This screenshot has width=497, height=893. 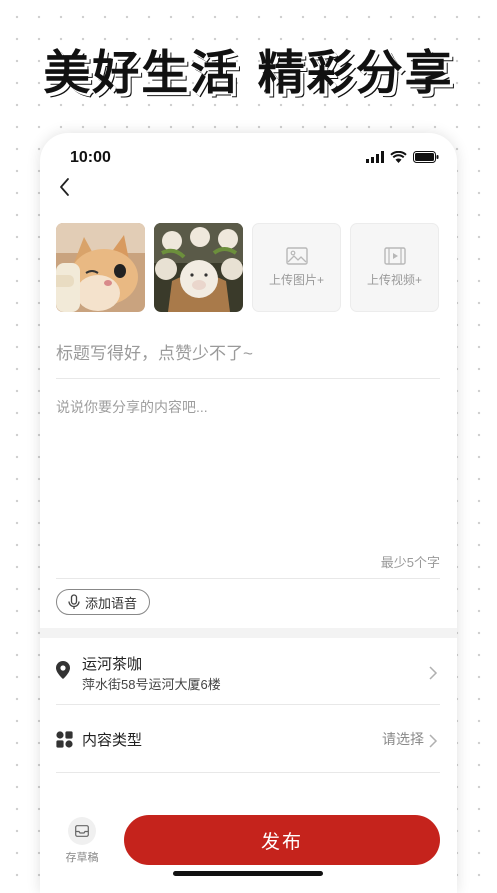 I want to click on content-type-row: 内容类型 请选择, so click(x=248, y=740).